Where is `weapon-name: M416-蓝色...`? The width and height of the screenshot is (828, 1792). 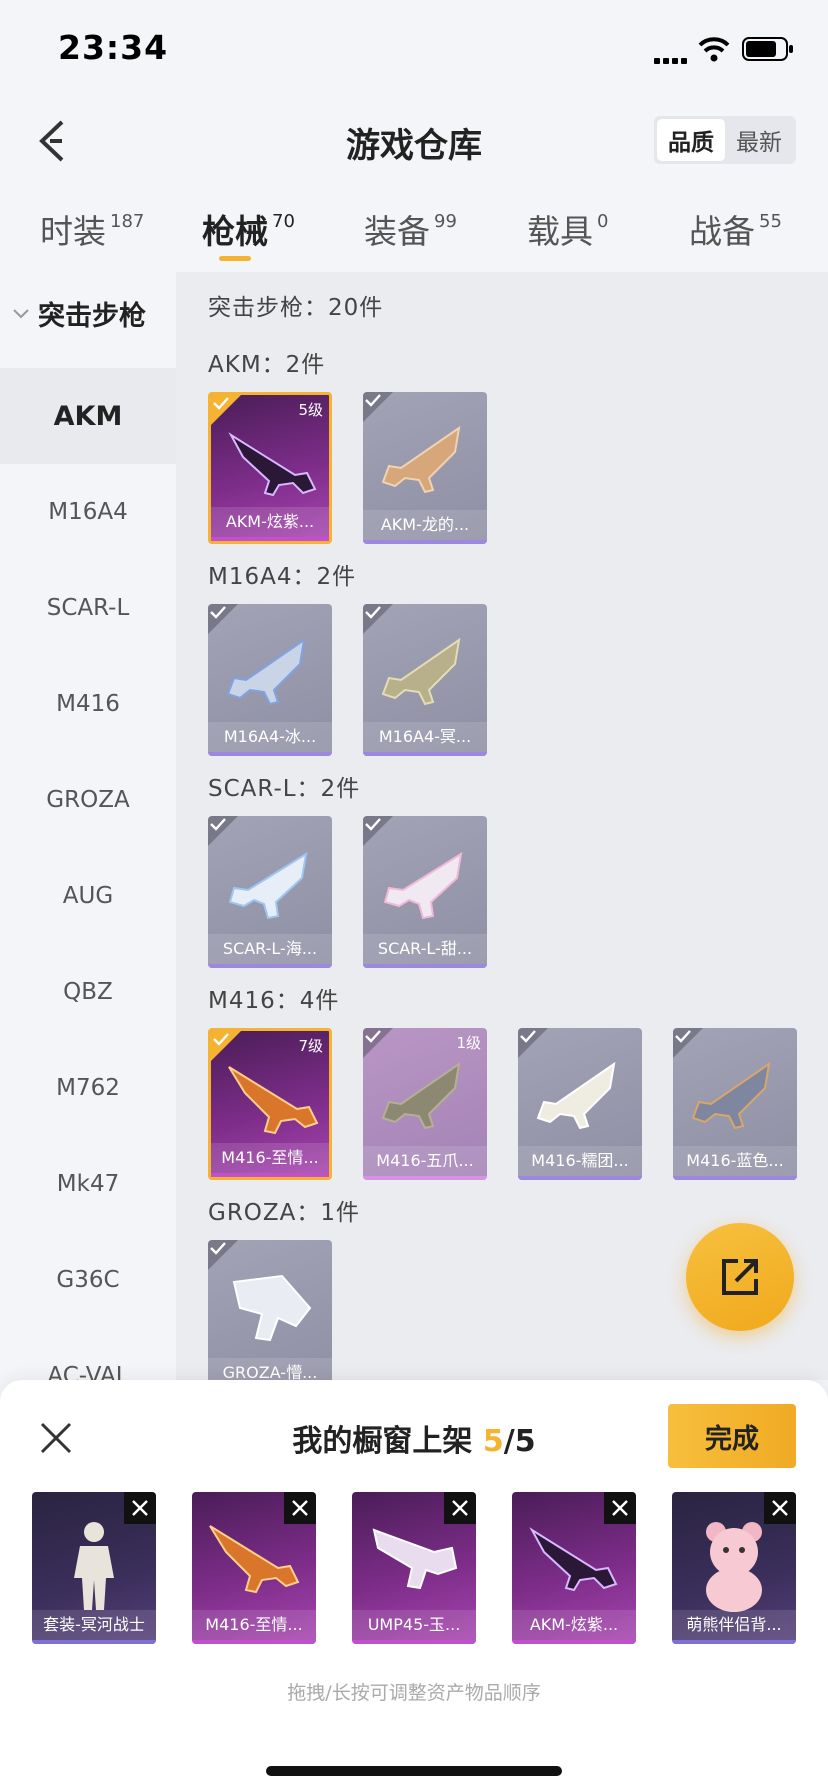
weapon-name: M416-蓝色... is located at coordinates (735, 1161).